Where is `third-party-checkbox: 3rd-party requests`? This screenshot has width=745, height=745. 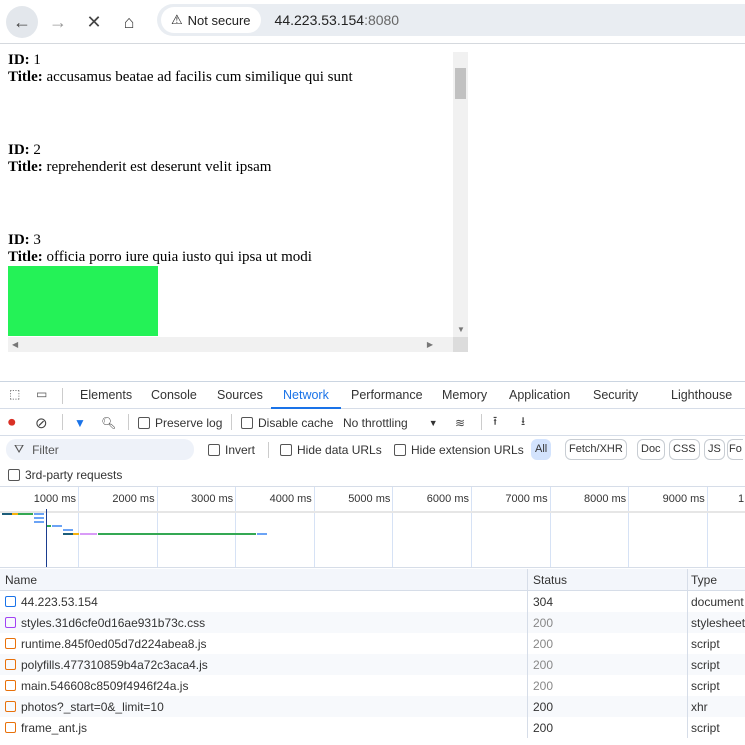 third-party-checkbox: 3rd-party requests is located at coordinates (65, 475).